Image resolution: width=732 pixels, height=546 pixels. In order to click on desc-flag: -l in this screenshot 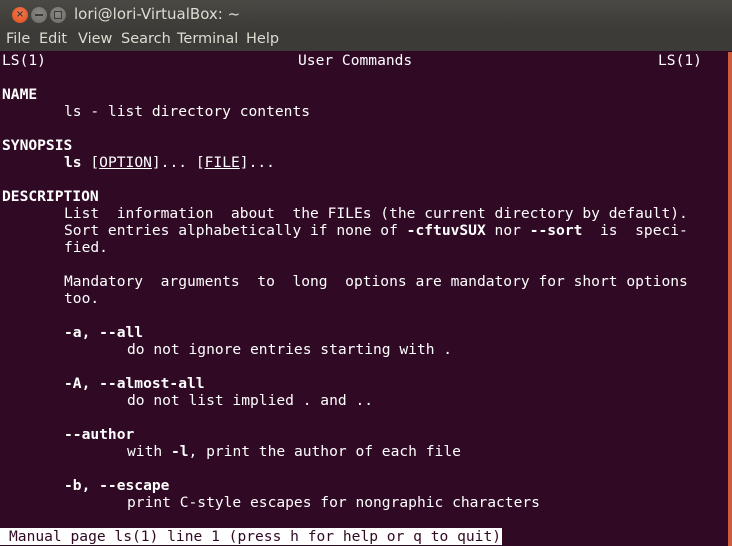, I will do `click(179, 451)`.